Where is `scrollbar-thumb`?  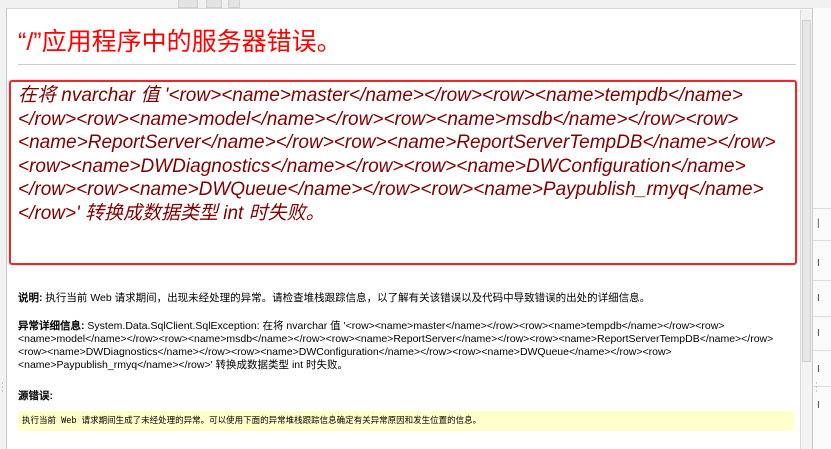 scrollbar-thumb is located at coordinates (806, 191).